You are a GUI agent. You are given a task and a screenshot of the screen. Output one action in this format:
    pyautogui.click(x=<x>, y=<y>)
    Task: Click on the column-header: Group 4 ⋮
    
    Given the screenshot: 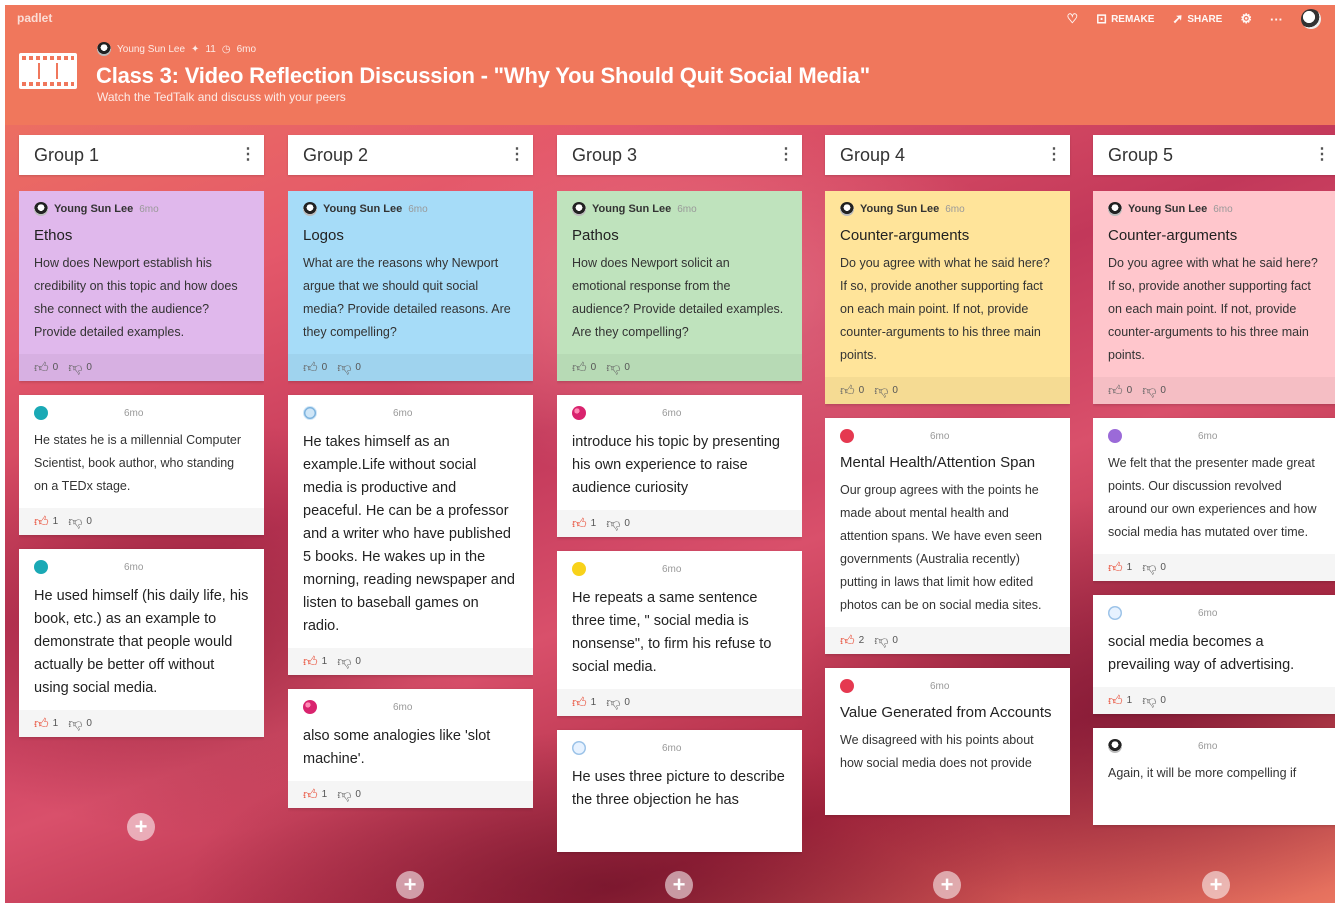 What is the action you would take?
    pyautogui.click(x=947, y=155)
    